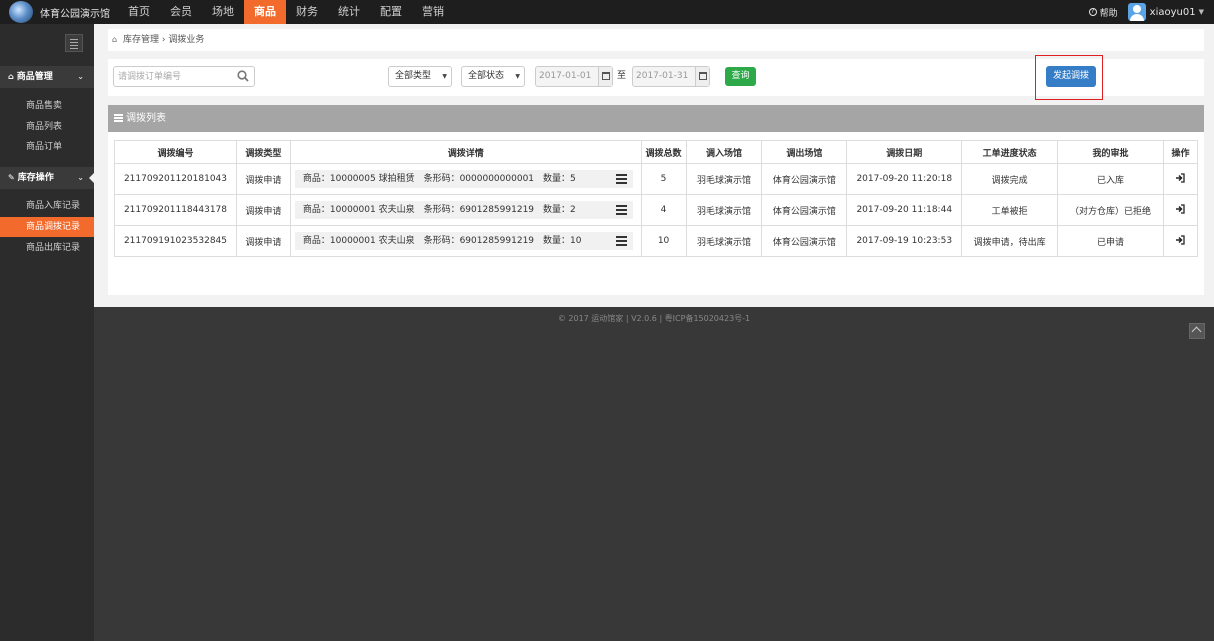 Image resolution: width=1214 pixels, height=641 pixels. What do you see at coordinates (1010, 210) in the screenshot?
I see `cell-progress: 工单被拒` at bounding box center [1010, 210].